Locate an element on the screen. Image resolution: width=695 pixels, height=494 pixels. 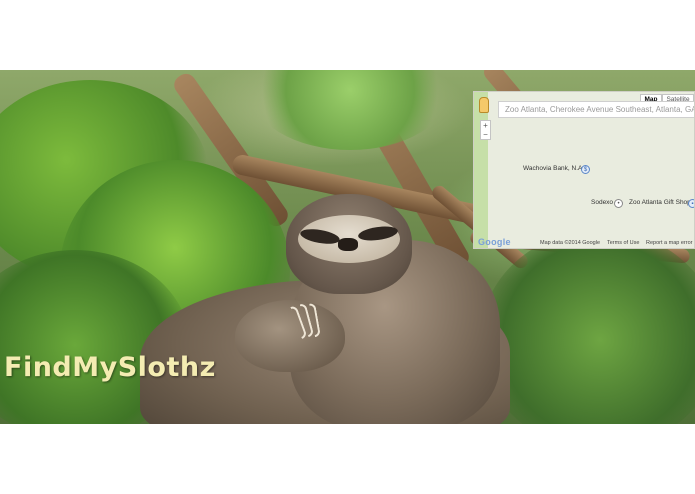
zoom-out-button: − is located at coordinates (485, 134).